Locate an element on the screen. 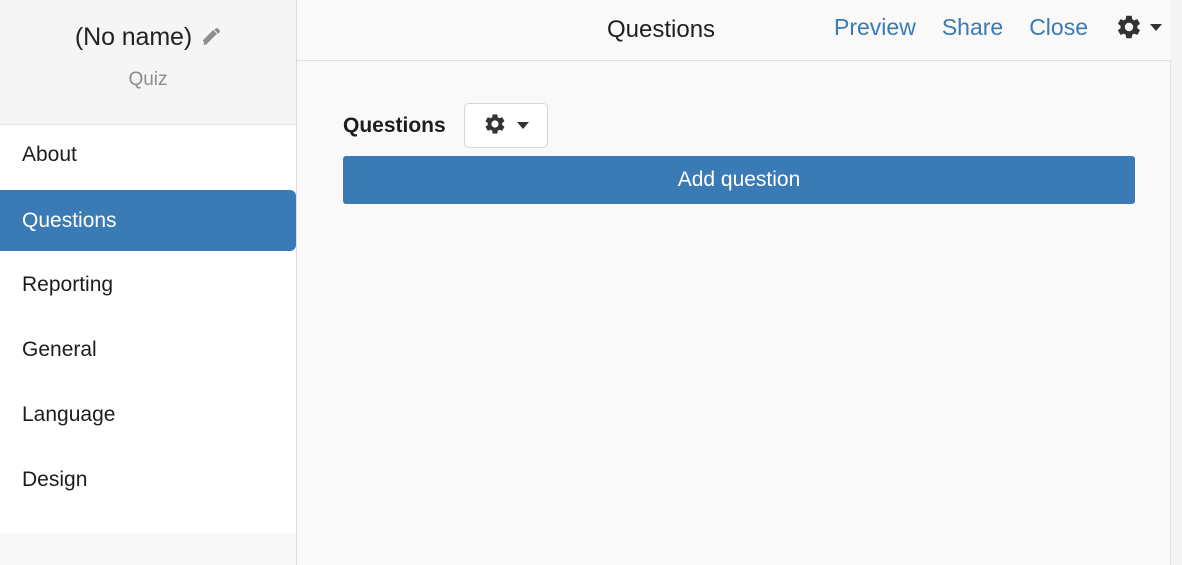  quiz-name: (No name) is located at coordinates (133, 37).